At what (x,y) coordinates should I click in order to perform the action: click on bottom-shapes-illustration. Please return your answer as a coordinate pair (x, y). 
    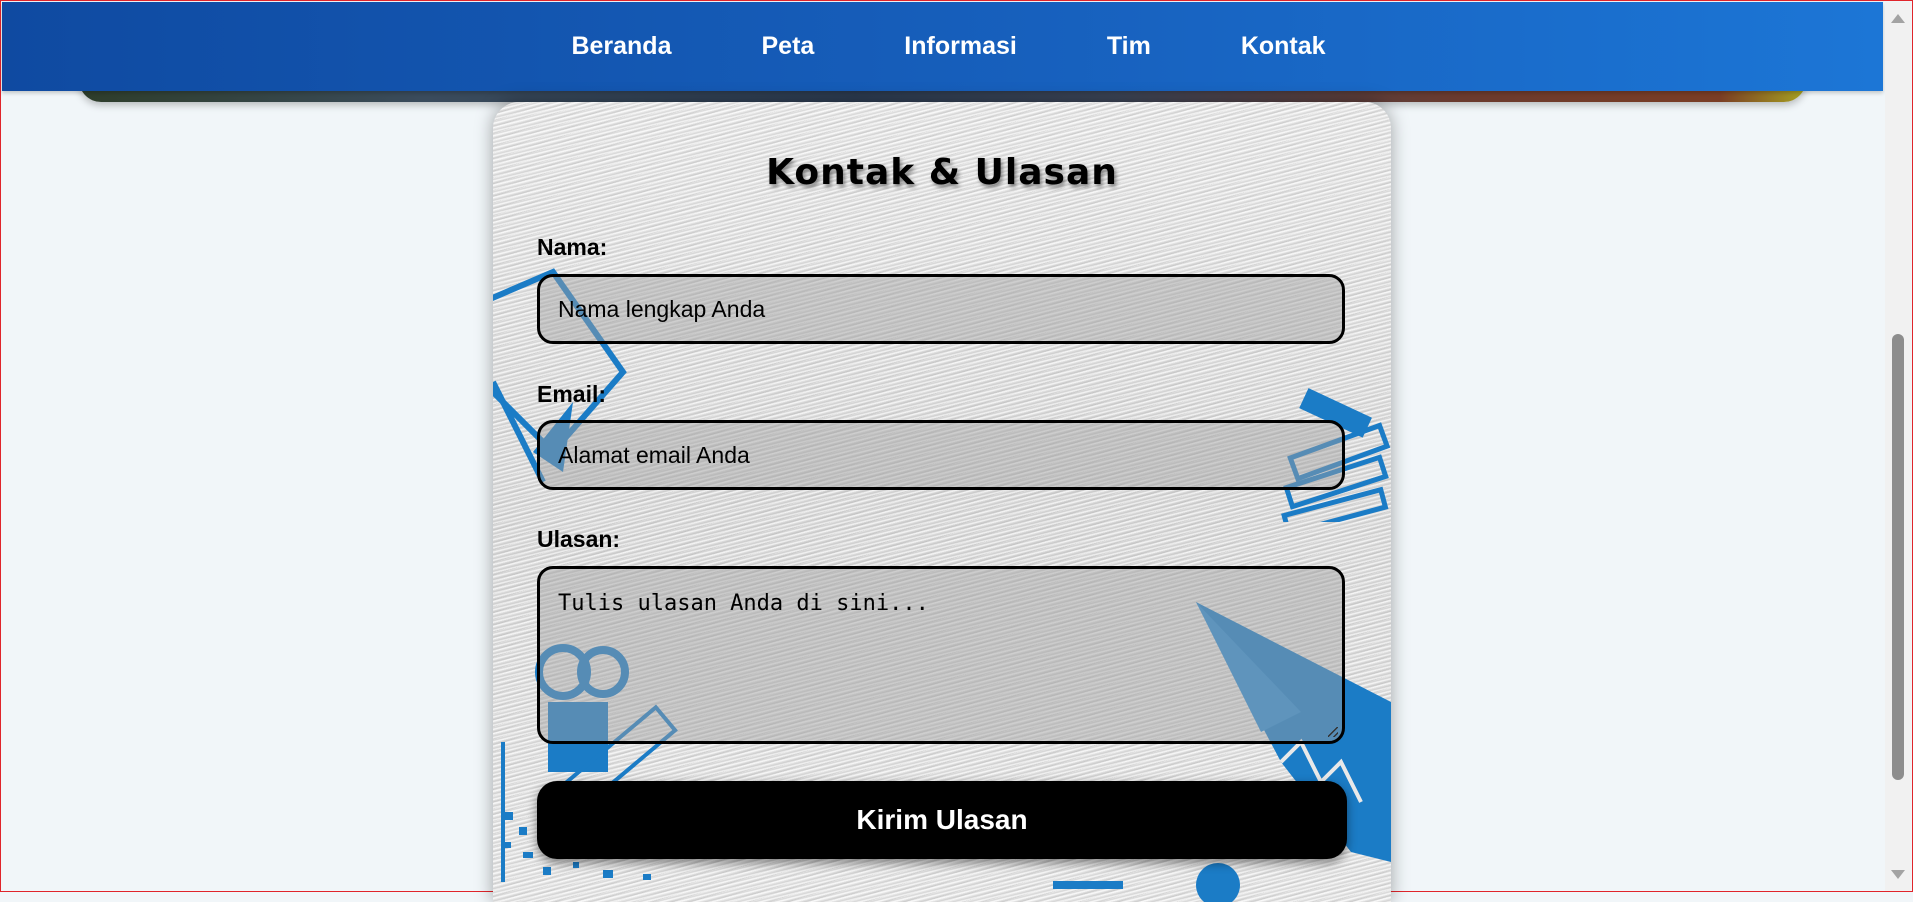
    Looking at the image, I should click on (1146, 882).